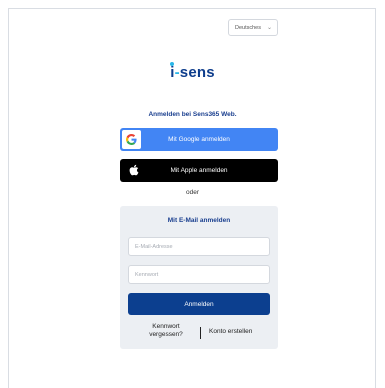  What do you see at coordinates (199, 246) in the screenshot?
I see `email-field: E-Mail-Adresse` at bounding box center [199, 246].